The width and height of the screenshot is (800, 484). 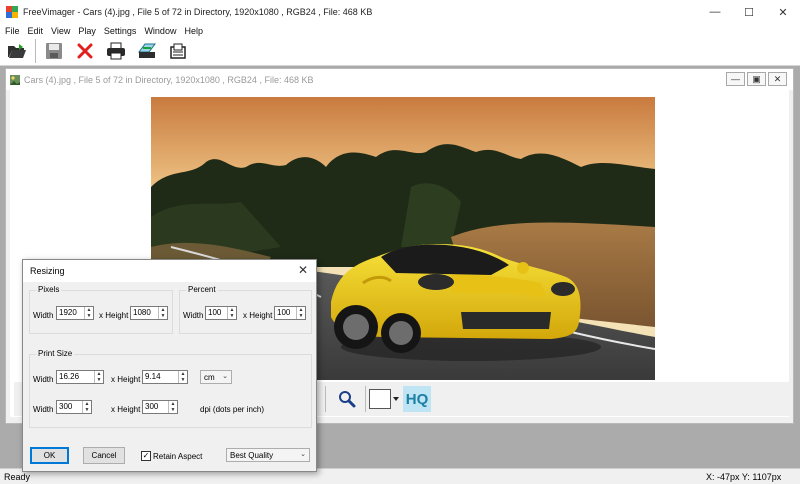 What do you see at coordinates (104, 455) in the screenshot?
I see `cancel-button: Cancel` at bounding box center [104, 455].